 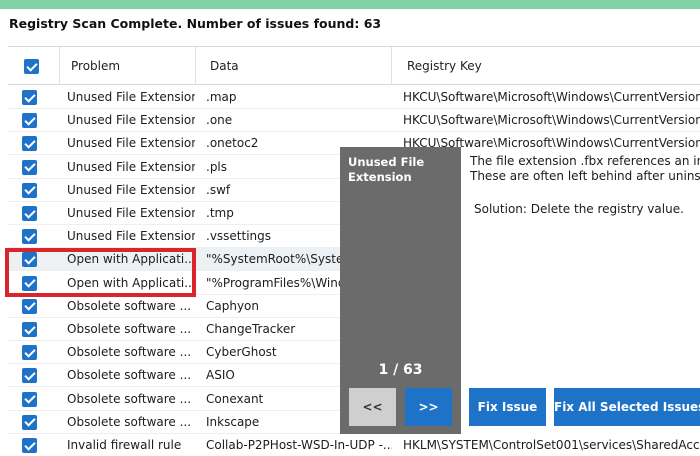 I want to click on popup-solution: Solution: Delete the registry value., so click(x=579, y=209).